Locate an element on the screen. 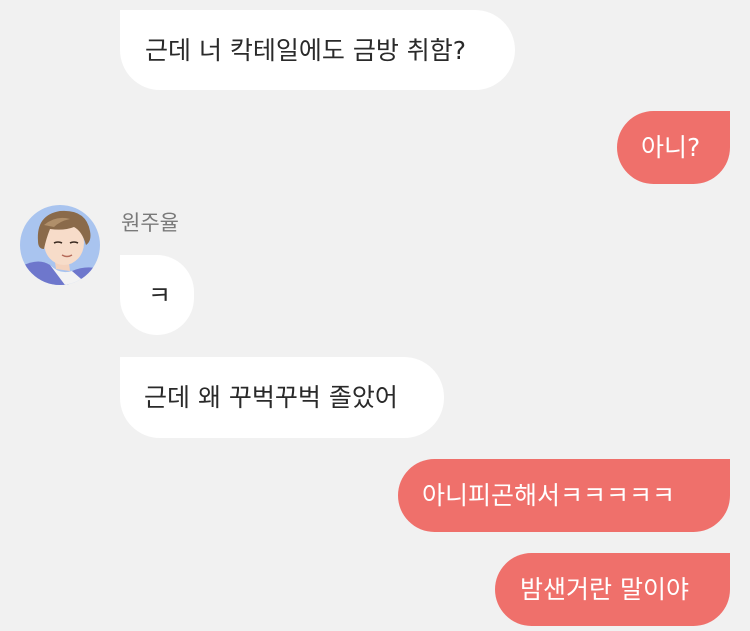 The height and width of the screenshot is (631, 750). outgoing-message-bubble: 아니피곤해서ㅋㅋㅋㅋㅋ is located at coordinates (564, 495).